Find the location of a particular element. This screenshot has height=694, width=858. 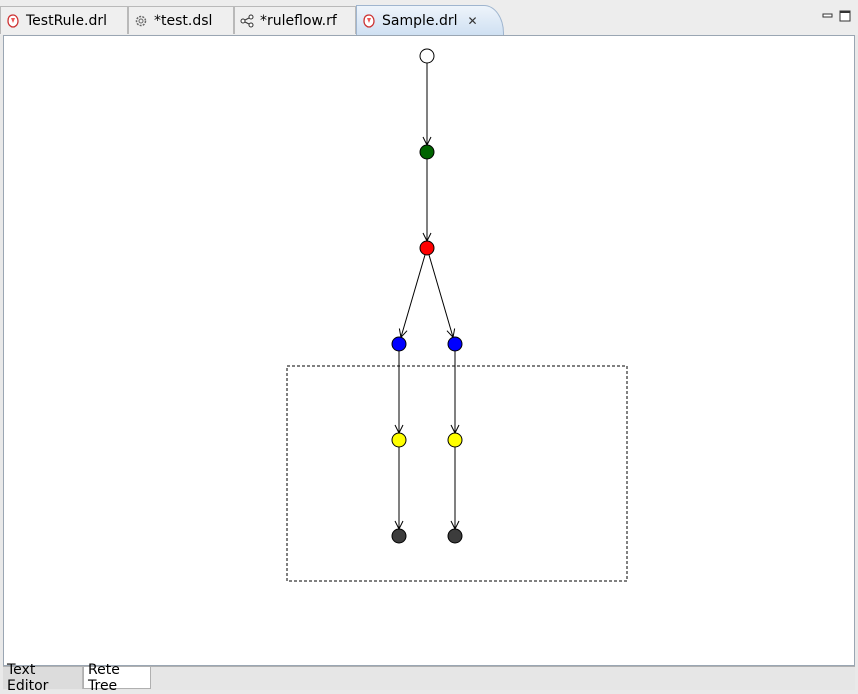

rete-node-root is located at coordinates (427, 56).